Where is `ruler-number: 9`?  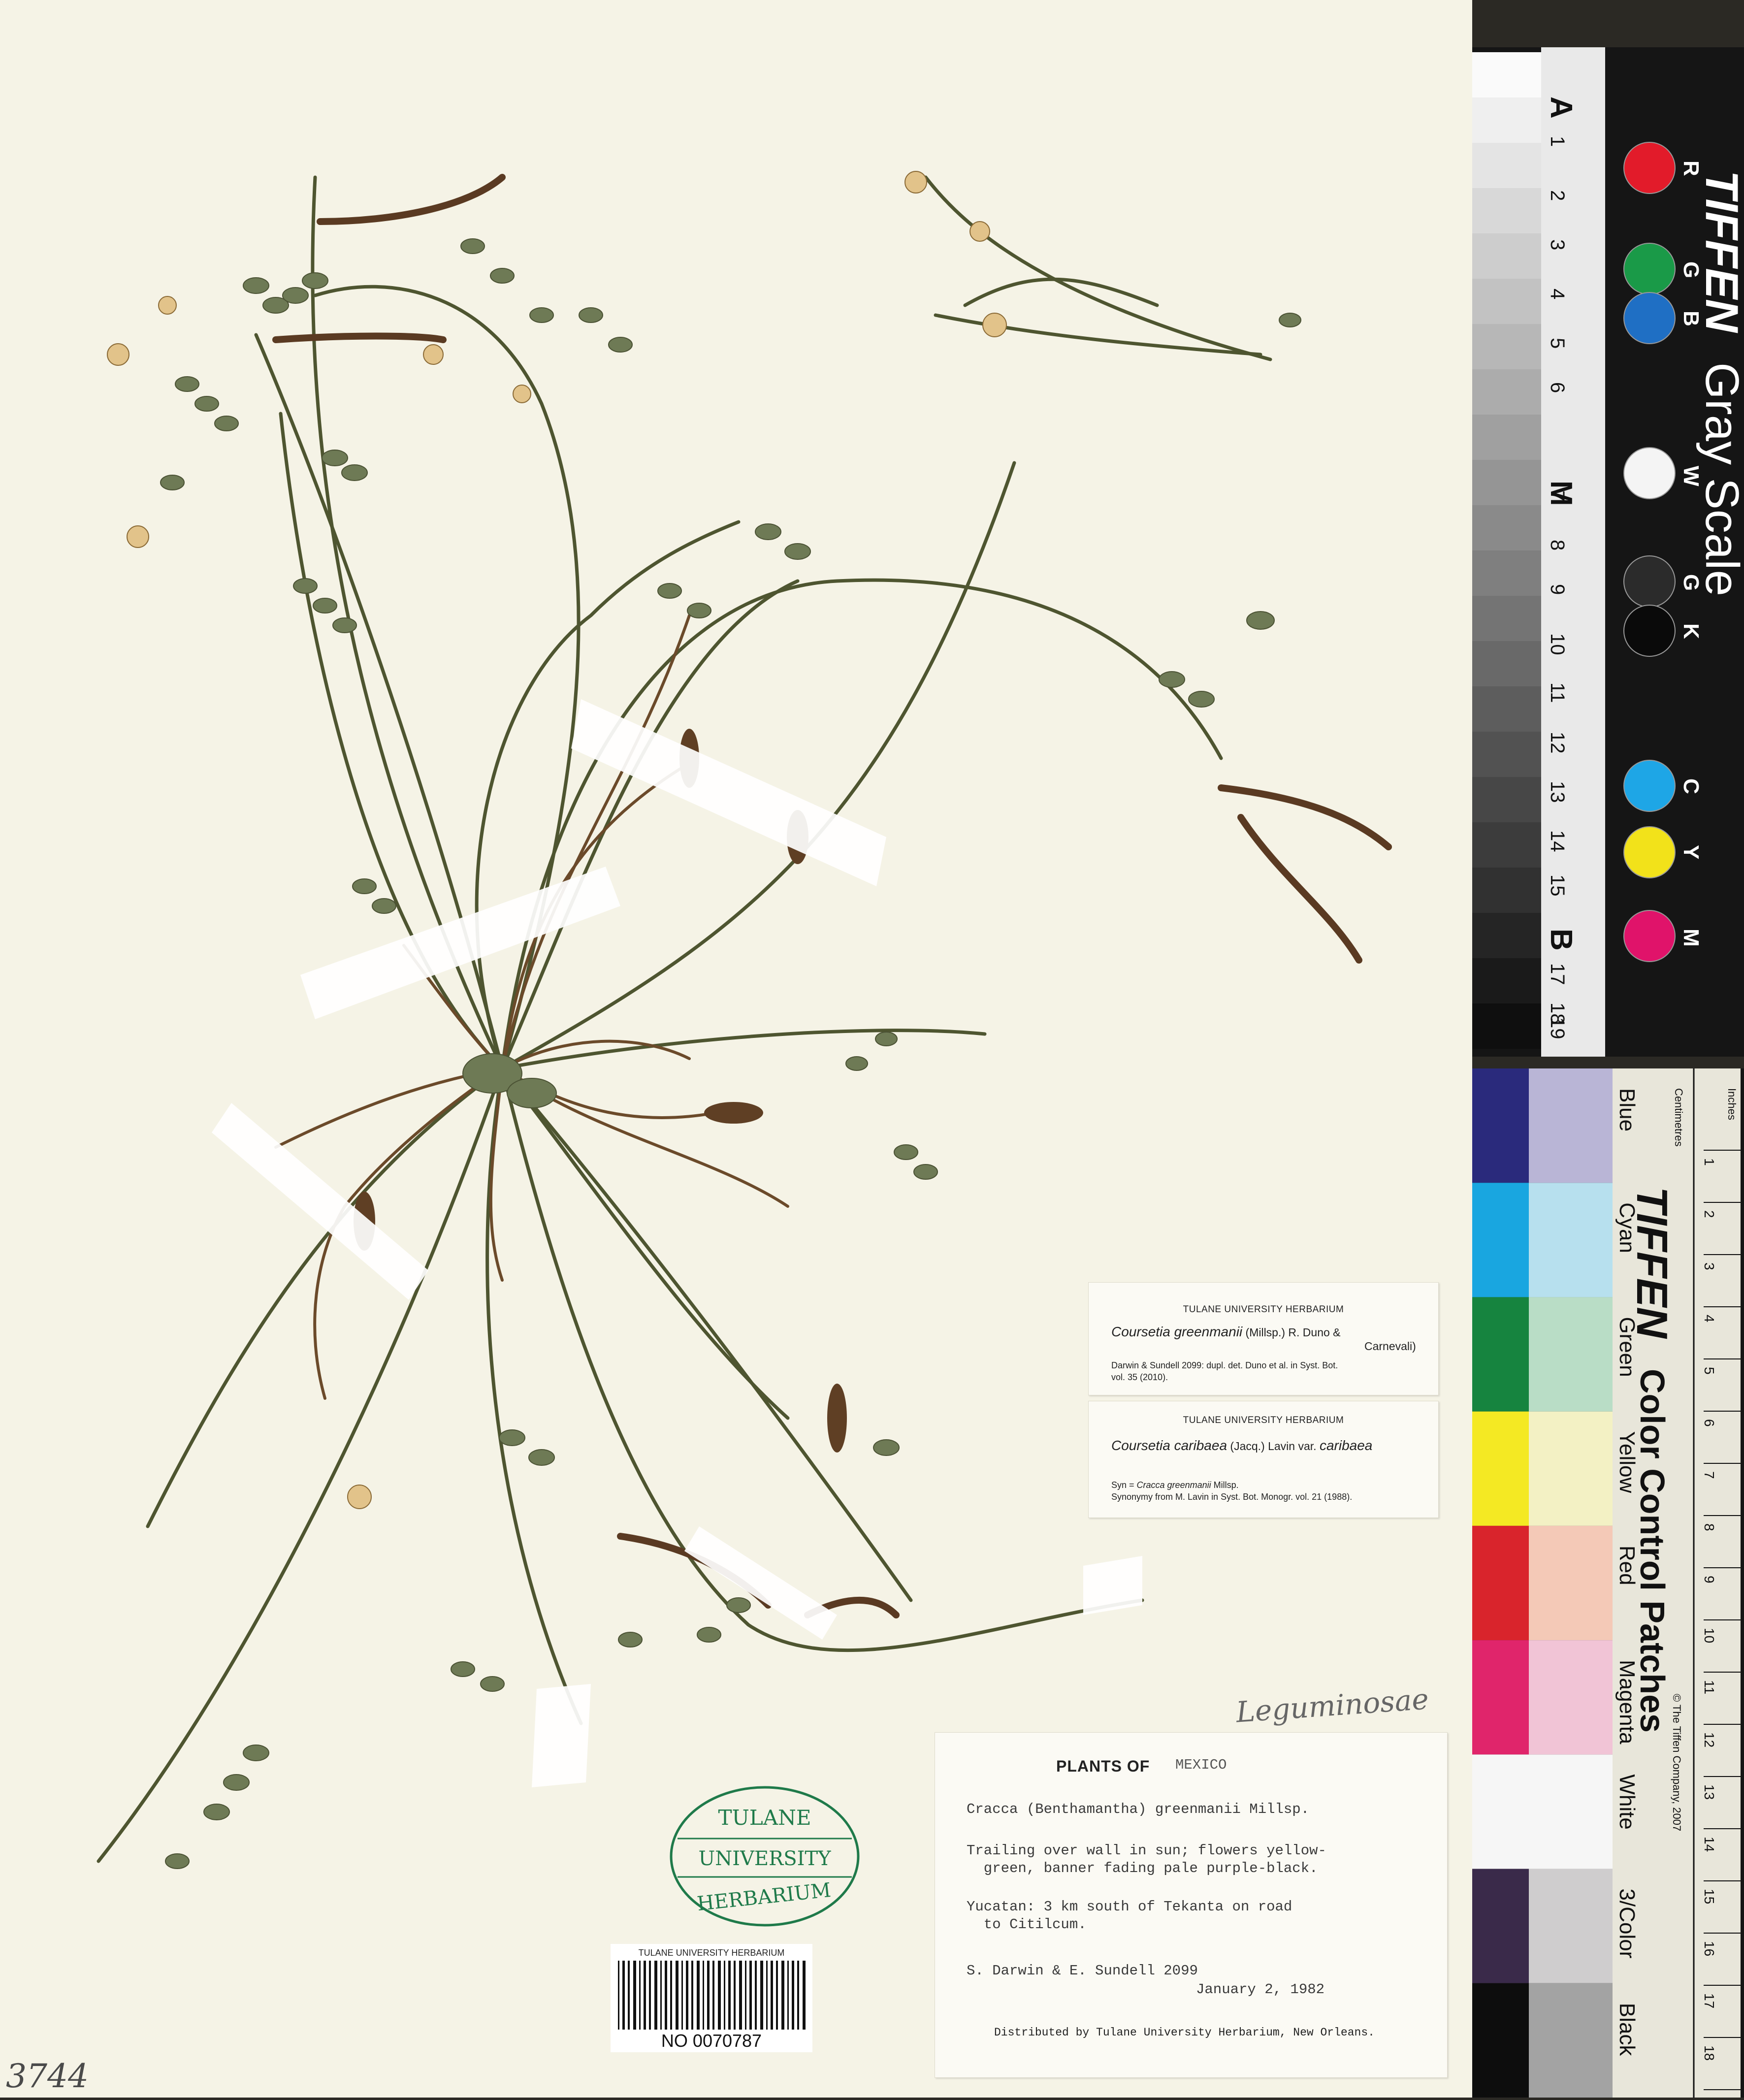 ruler-number: 9 is located at coordinates (1709, 1579).